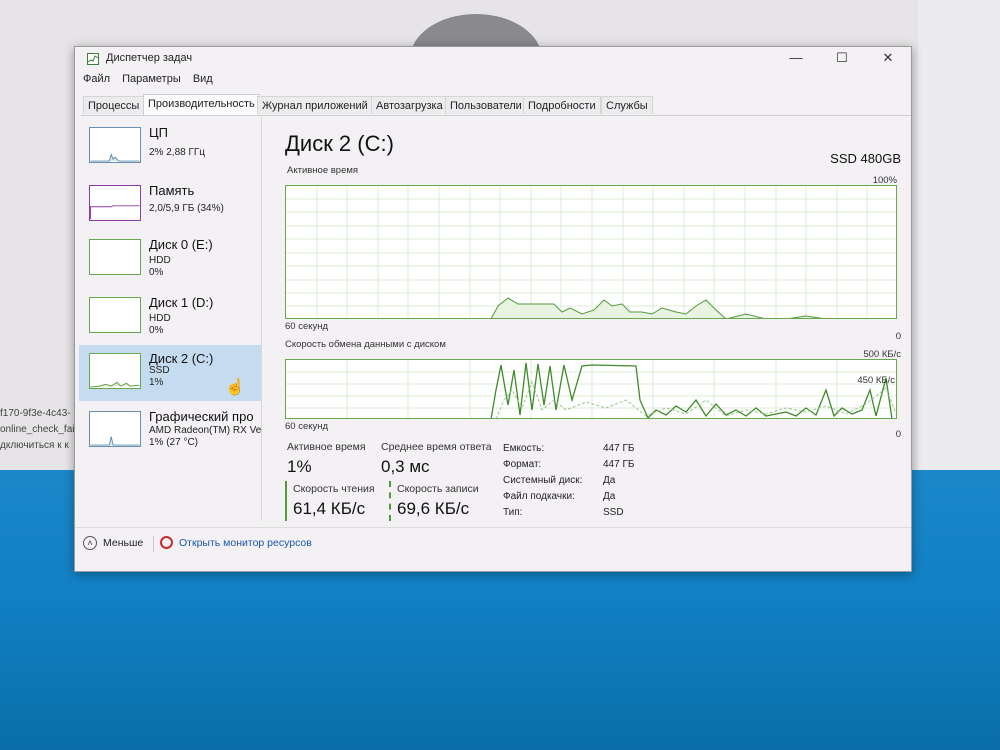 This screenshot has height=750, width=1000. What do you see at coordinates (796, 59) in the screenshot?
I see `minimize-button: —` at bounding box center [796, 59].